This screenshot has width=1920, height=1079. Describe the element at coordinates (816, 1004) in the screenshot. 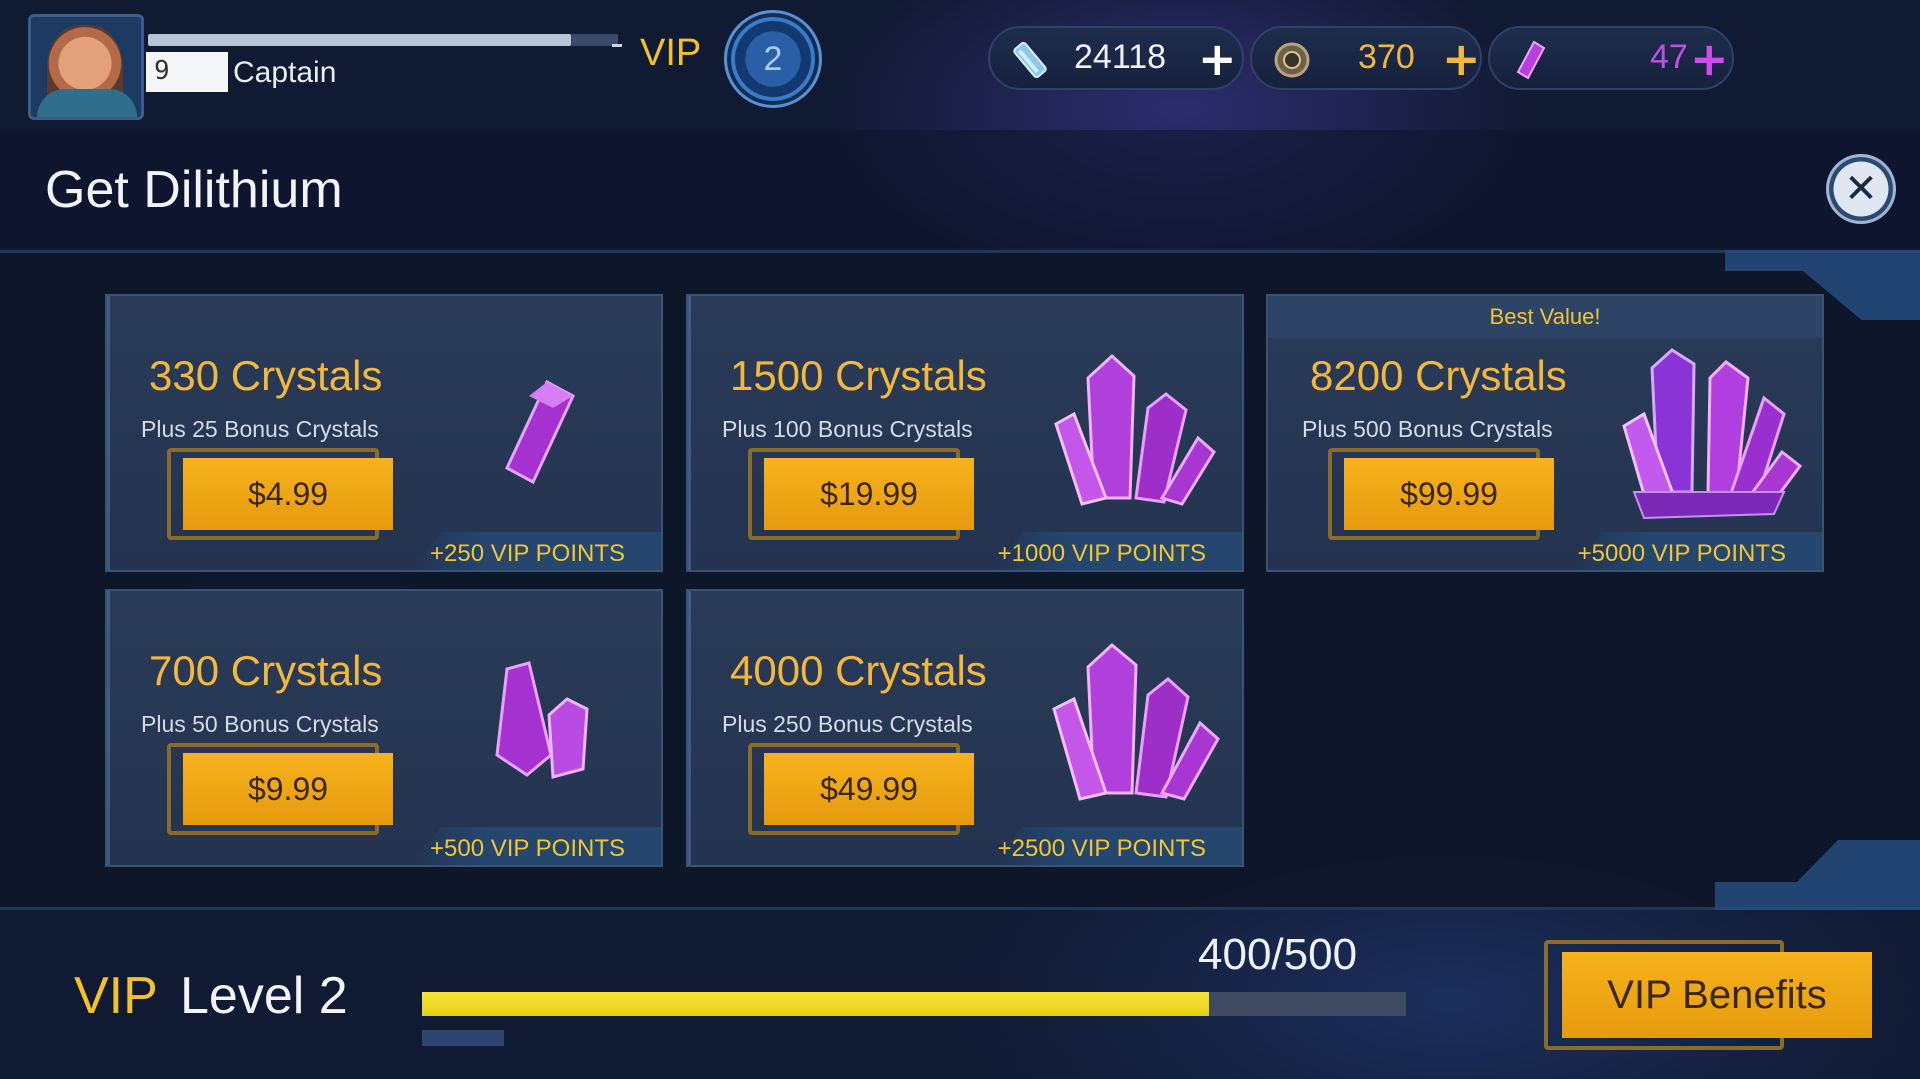

I see `vip-progress-fill` at that location.